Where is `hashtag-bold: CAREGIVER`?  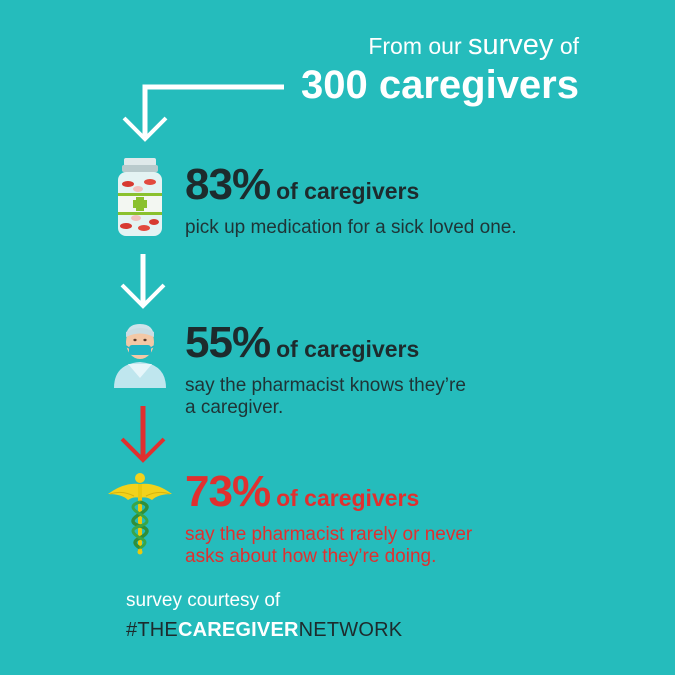
hashtag-bold: CAREGIVER is located at coordinates (238, 630).